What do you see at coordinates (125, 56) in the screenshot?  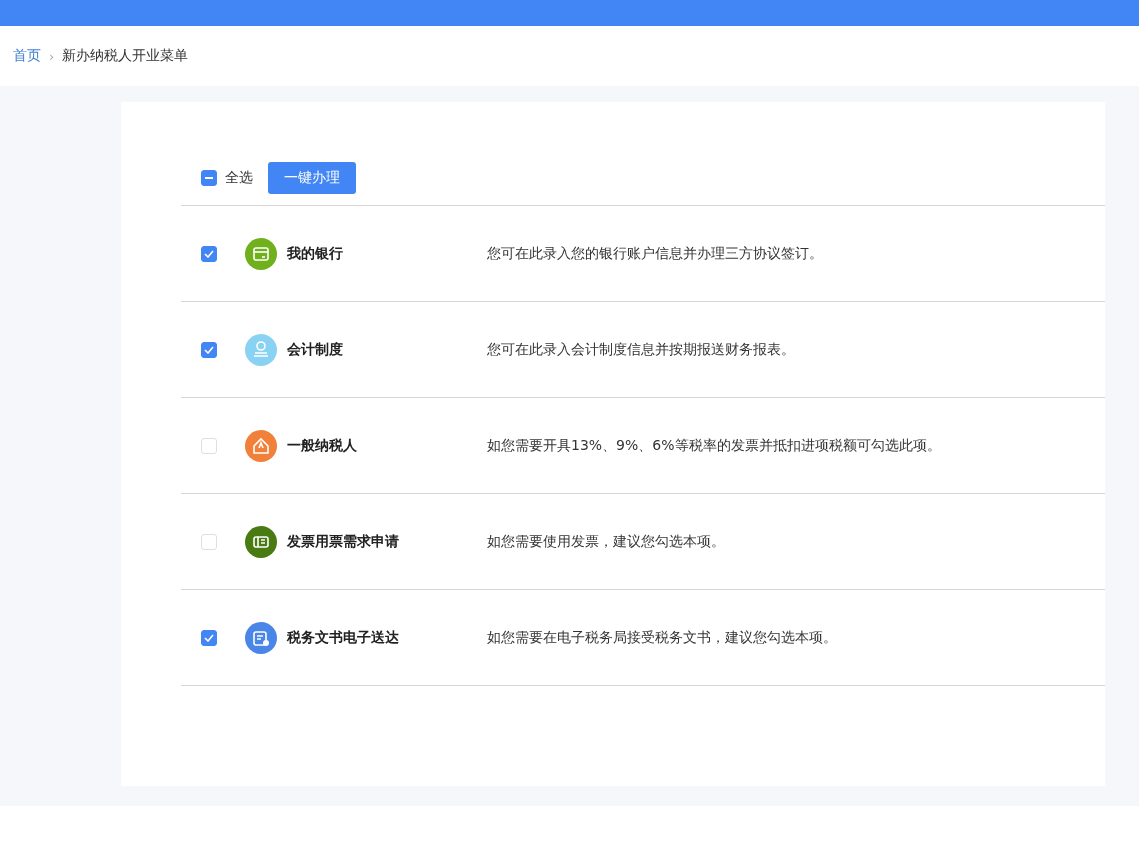 I see `breadcrumb-current: 新办纳税人开业菜单` at bounding box center [125, 56].